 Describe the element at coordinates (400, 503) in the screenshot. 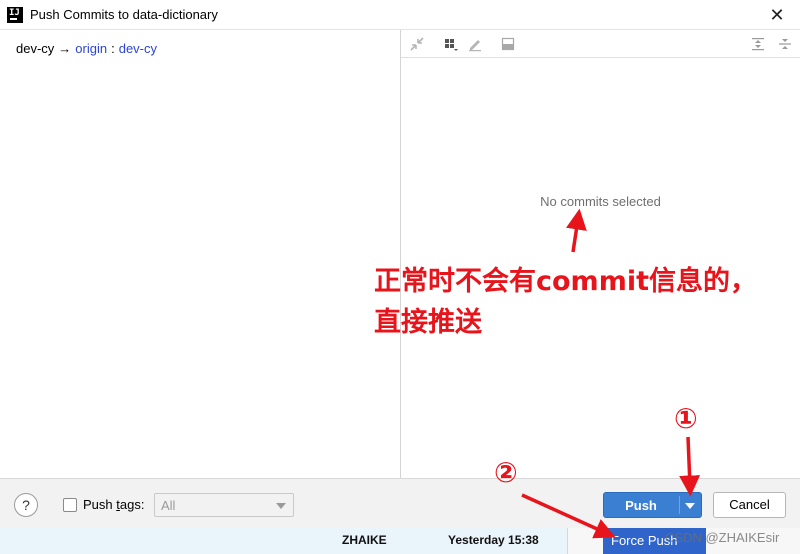

I see `dialog-button-bar: ? Push tags: All Push Cancel` at that location.